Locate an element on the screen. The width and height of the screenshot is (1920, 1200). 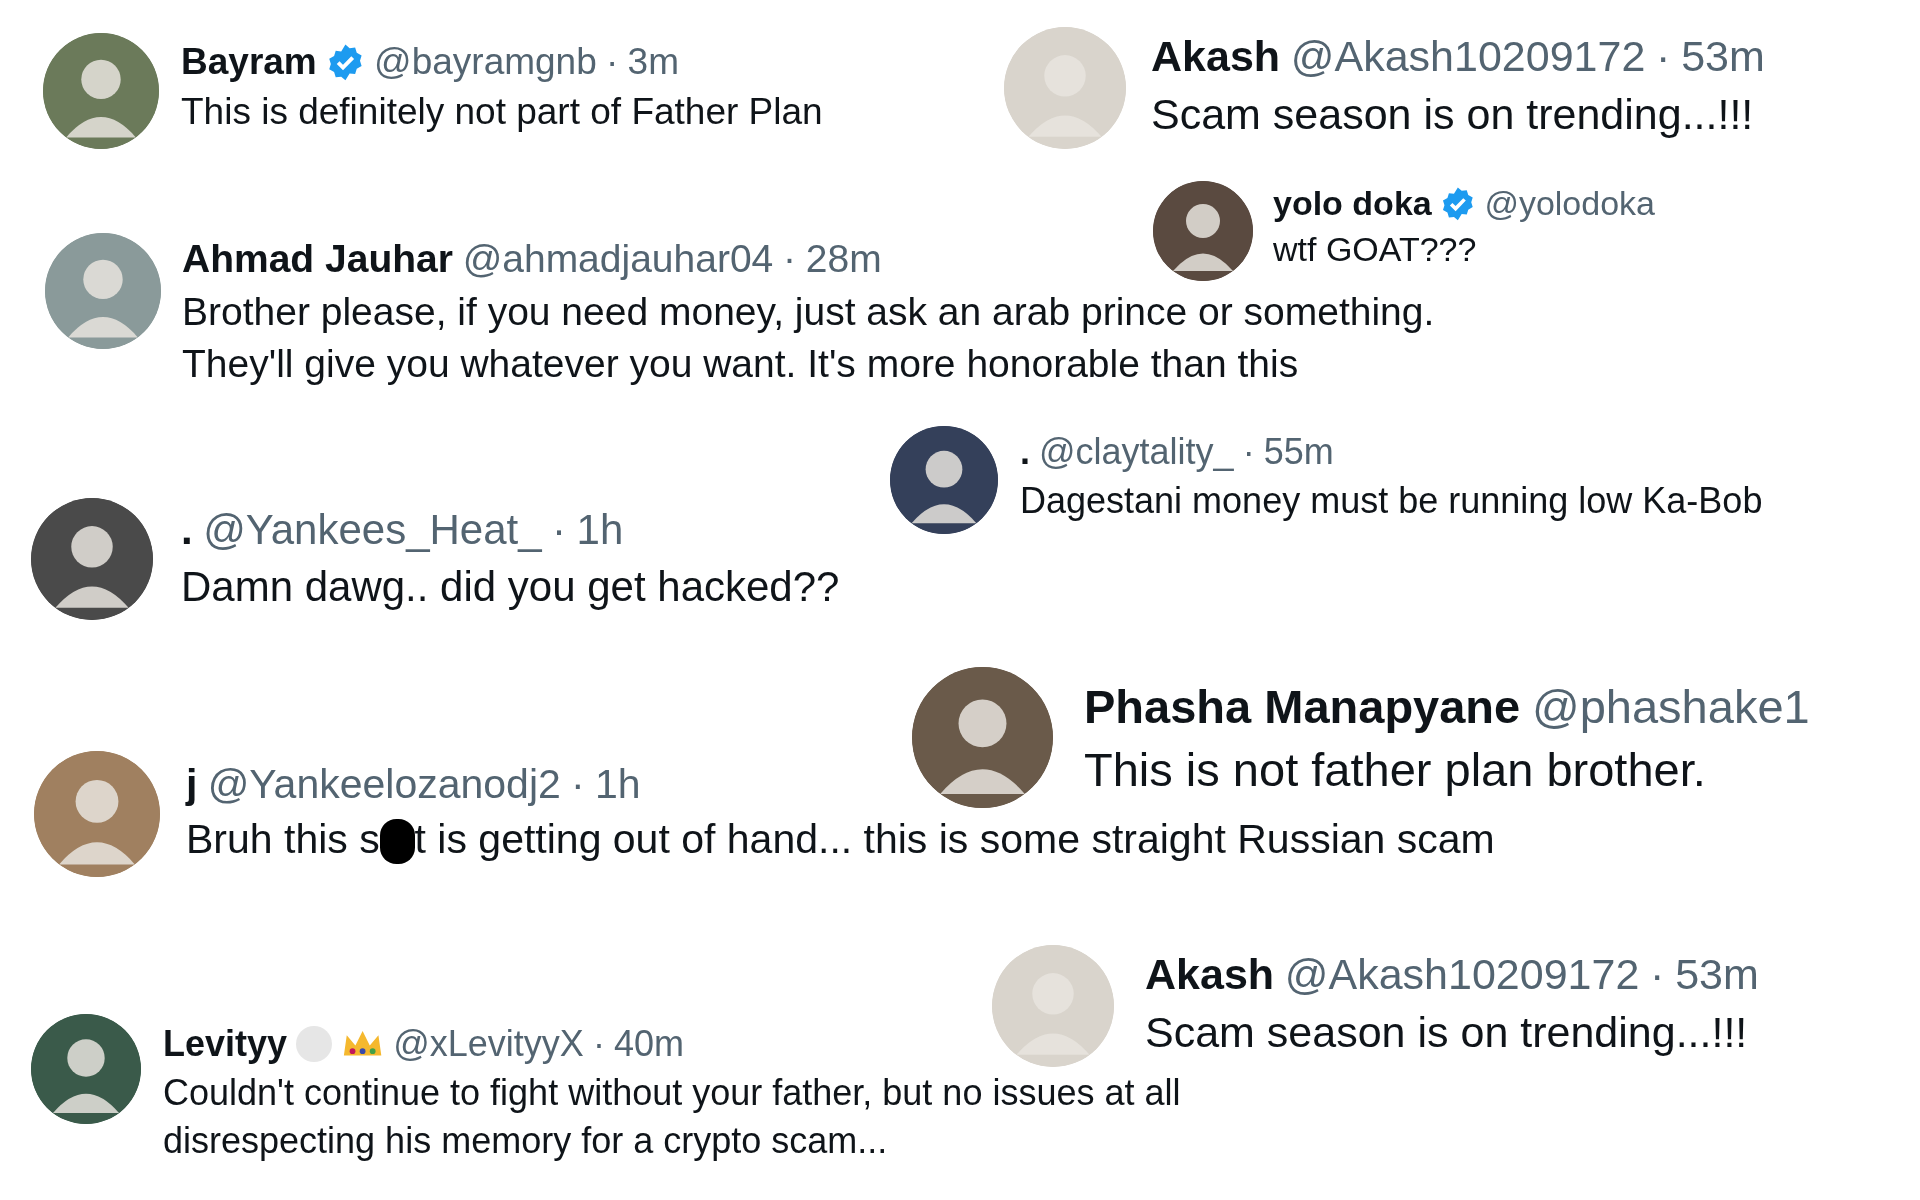
post-text: Couldn't continue to fight without your father, but no issues at all is located at coordinates (672, 1092).